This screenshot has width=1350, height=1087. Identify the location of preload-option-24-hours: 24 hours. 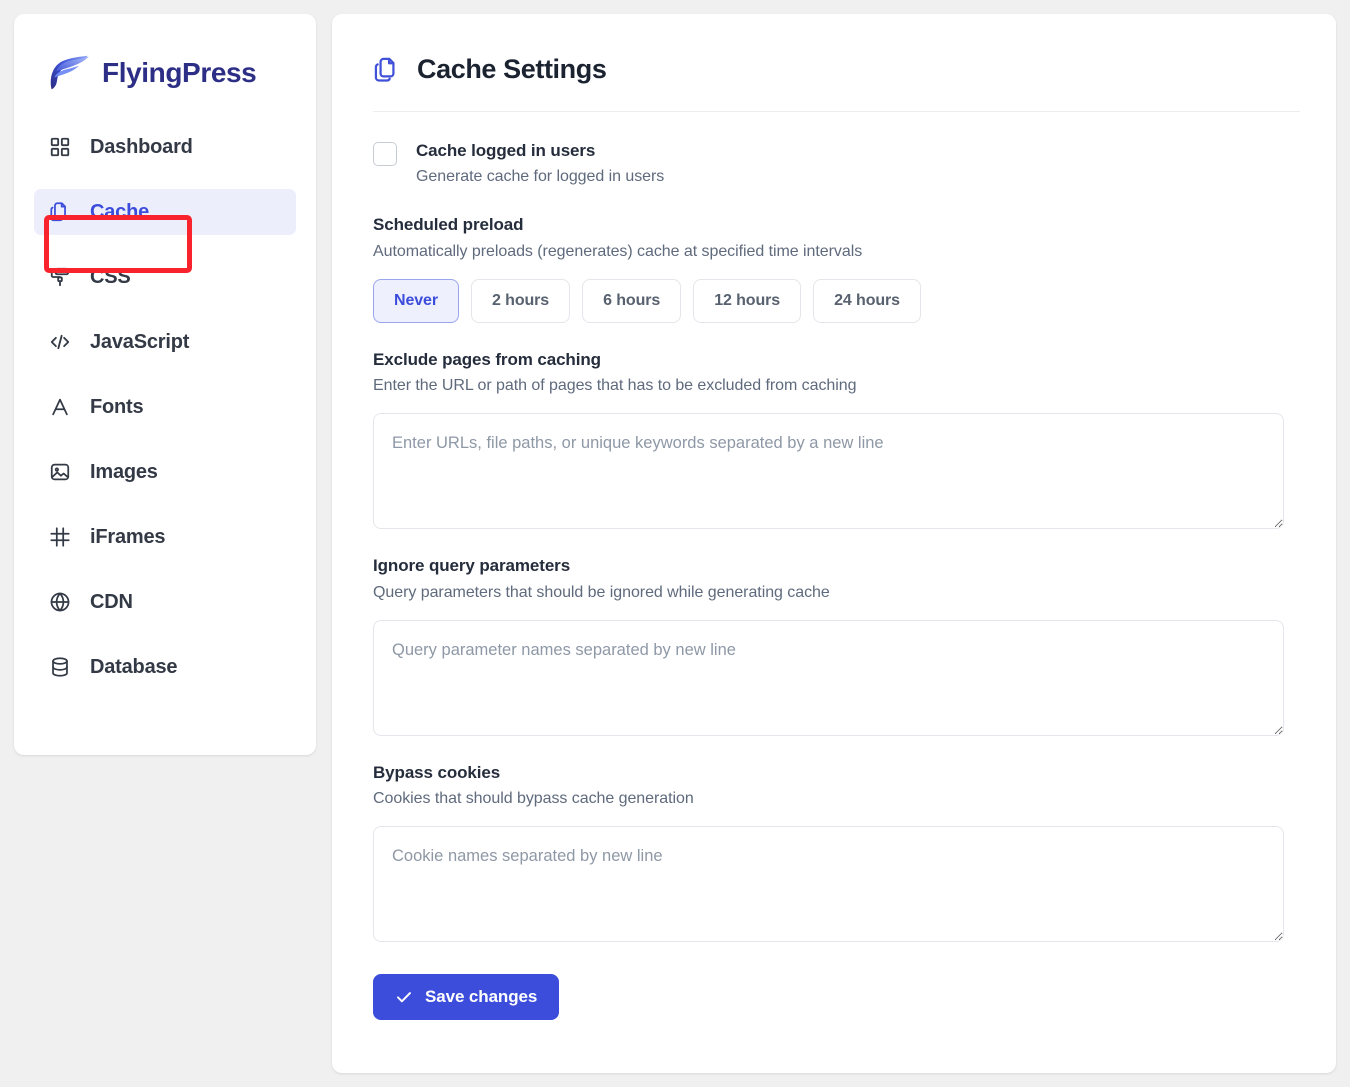
(867, 300).